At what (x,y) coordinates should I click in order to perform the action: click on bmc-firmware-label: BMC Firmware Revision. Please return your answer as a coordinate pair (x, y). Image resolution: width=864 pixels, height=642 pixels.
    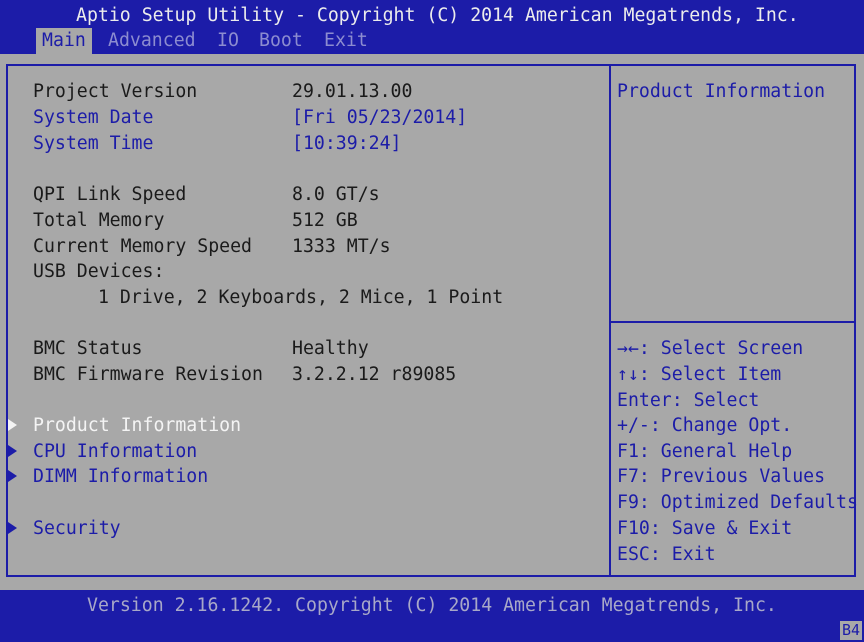
    Looking at the image, I should click on (148, 374).